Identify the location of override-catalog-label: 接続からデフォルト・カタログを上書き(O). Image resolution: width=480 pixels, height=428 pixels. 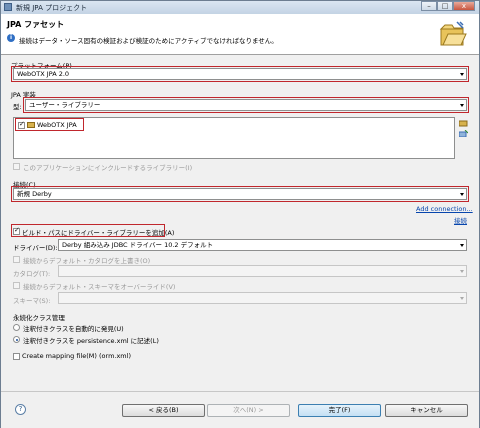
(87, 261).